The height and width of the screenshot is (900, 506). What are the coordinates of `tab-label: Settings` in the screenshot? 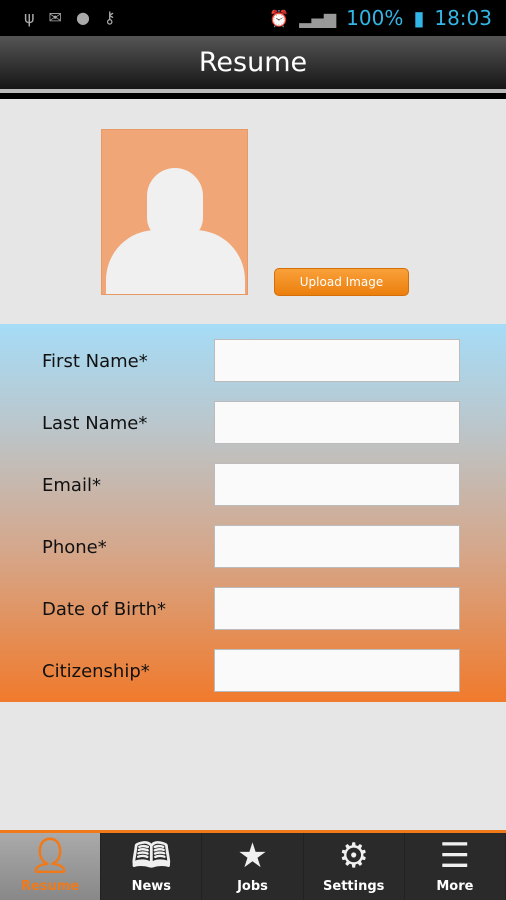 It's located at (354, 886).